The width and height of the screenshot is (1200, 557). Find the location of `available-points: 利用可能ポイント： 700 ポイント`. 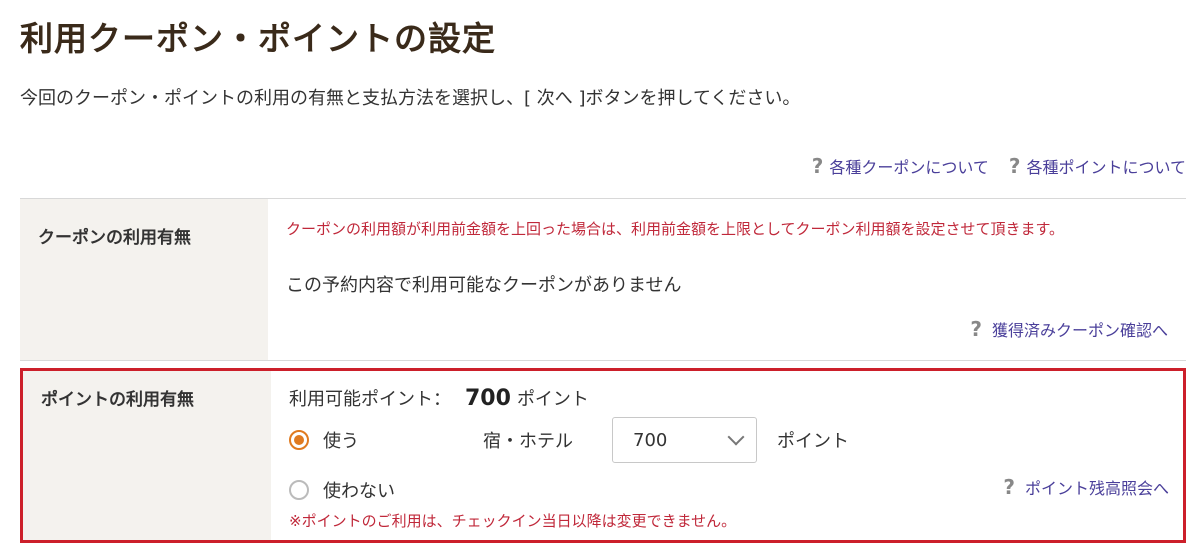

available-points: 利用可能ポイント： 700 ポイント is located at coordinates (439, 398).